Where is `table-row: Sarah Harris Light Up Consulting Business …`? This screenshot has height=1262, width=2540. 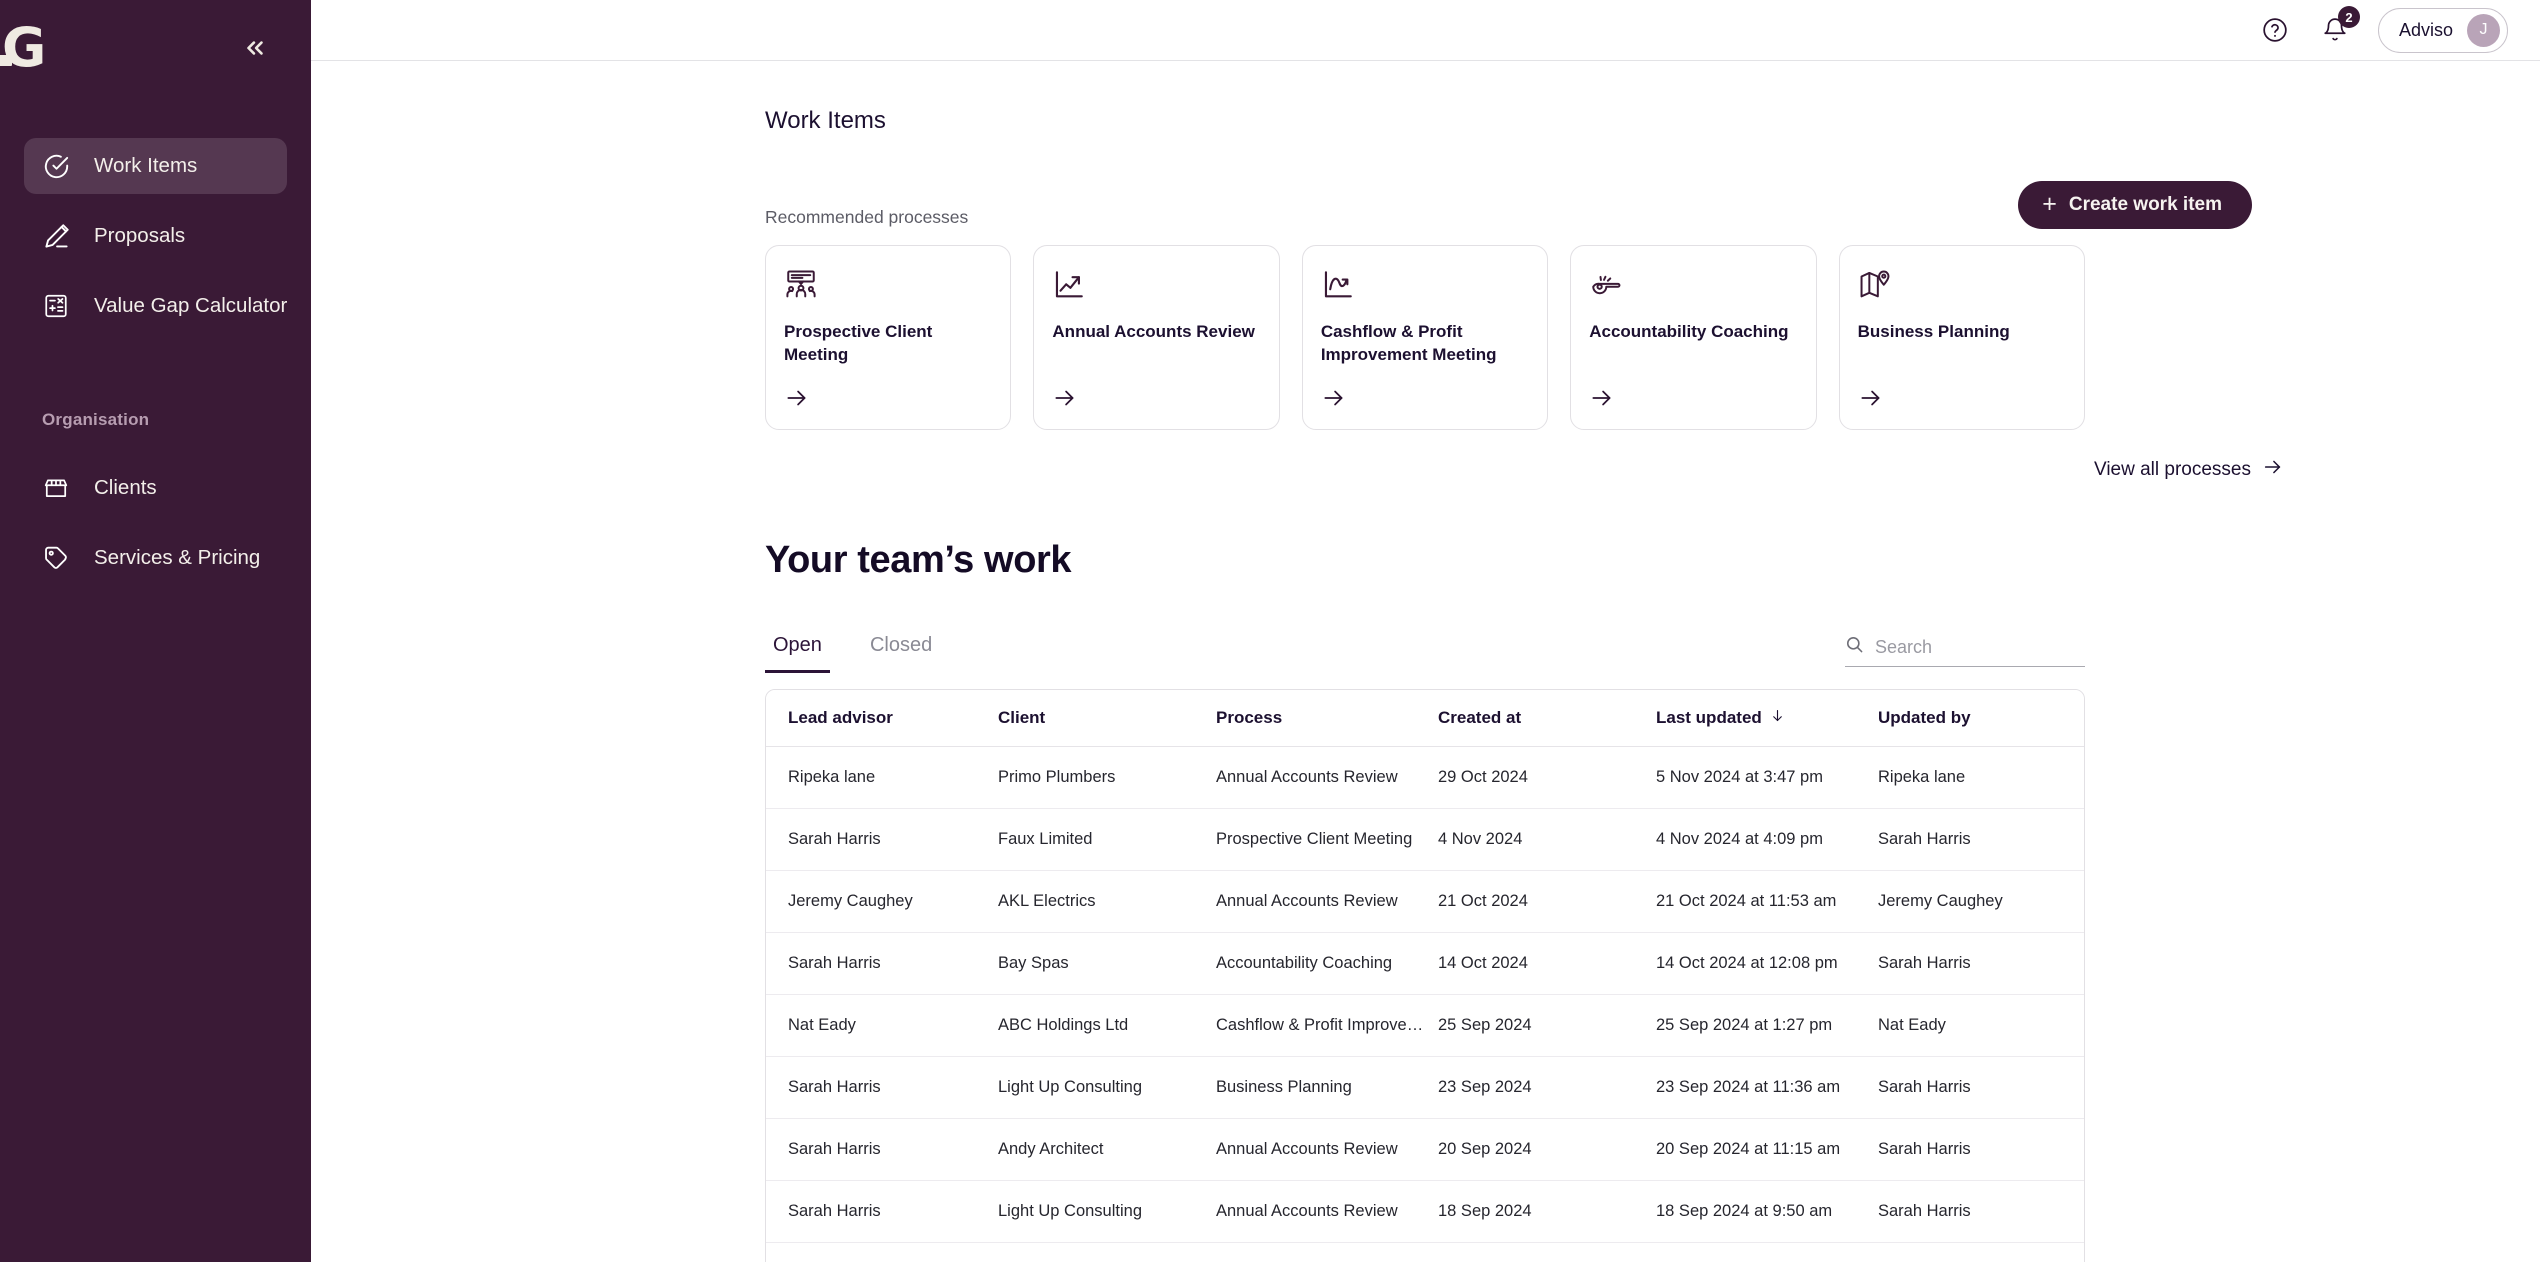
table-row: Sarah Harris Light Up Consulting Business … is located at coordinates (1425, 1087).